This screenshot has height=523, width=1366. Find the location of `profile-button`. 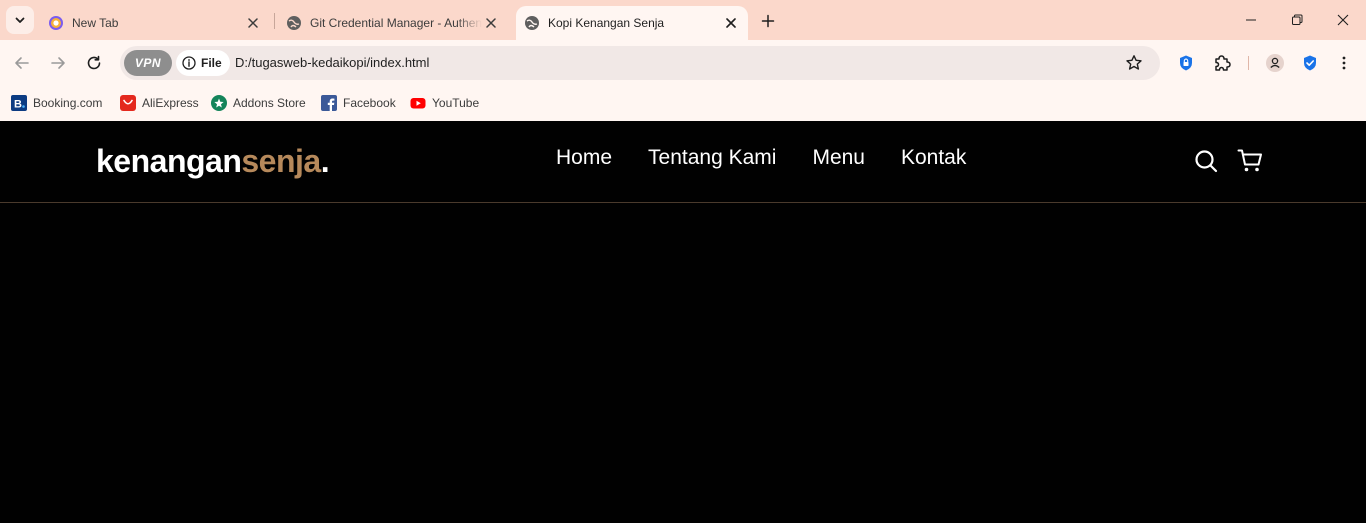

profile-button is located at coordinates (1275, 63).